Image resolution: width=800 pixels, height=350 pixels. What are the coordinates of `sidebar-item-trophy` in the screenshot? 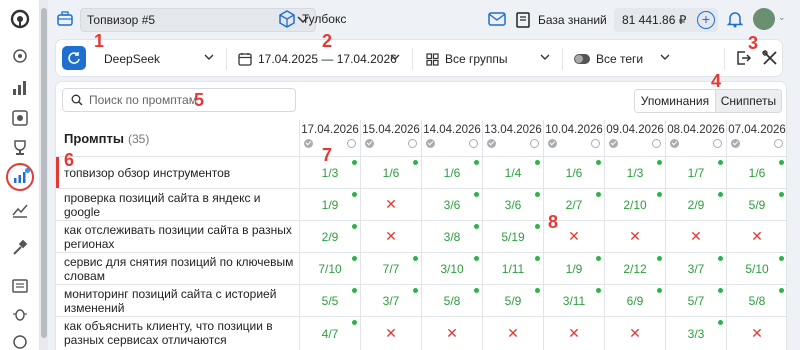 It's located at (20, 148).